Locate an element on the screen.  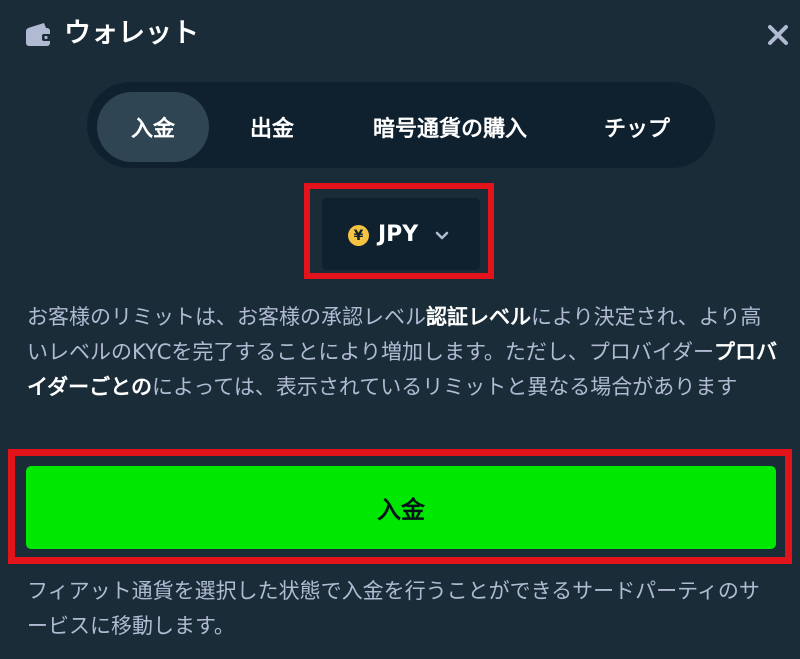
wallet-icon is located at coordinates (39, 34).